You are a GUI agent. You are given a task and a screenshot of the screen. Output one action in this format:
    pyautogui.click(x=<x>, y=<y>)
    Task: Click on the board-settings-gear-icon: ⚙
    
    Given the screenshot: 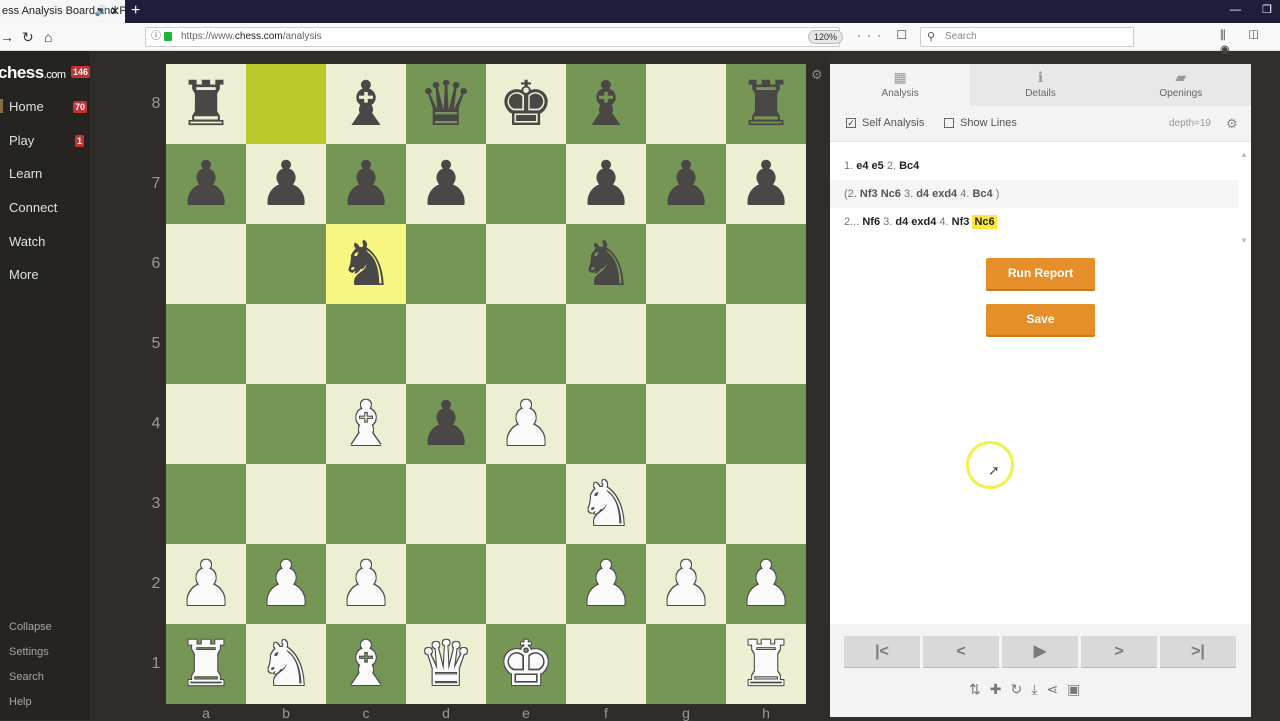 What is the action you would take?
    pyautogui.click(x=817, y=75)
    